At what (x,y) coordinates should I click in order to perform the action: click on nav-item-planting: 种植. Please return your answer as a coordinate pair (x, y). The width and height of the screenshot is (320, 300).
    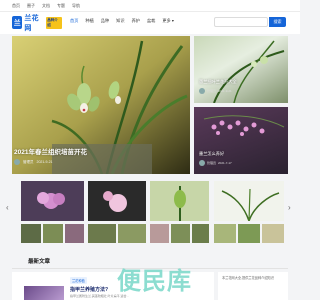
    Looking at the image, I should click on (89, 21).